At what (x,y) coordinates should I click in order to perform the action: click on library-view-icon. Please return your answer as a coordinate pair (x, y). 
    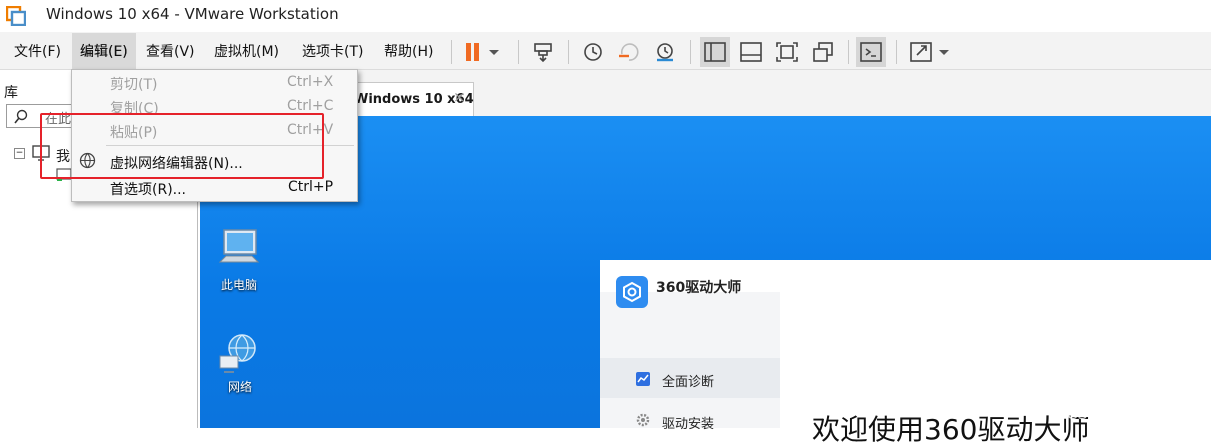
    Looking at the image, I should click on (715, 52).